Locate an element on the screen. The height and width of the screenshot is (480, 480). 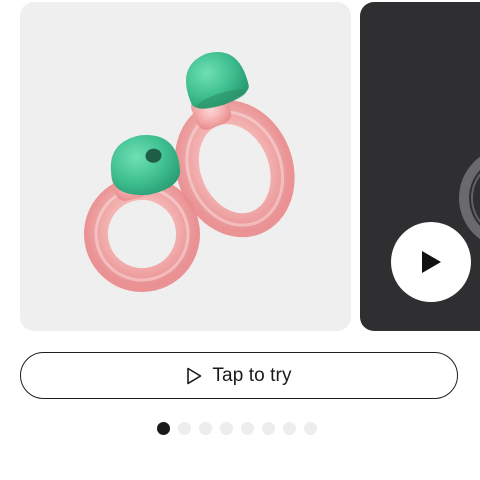
tap-to-try-label: Tap to try is located at coordinates (252, 375).